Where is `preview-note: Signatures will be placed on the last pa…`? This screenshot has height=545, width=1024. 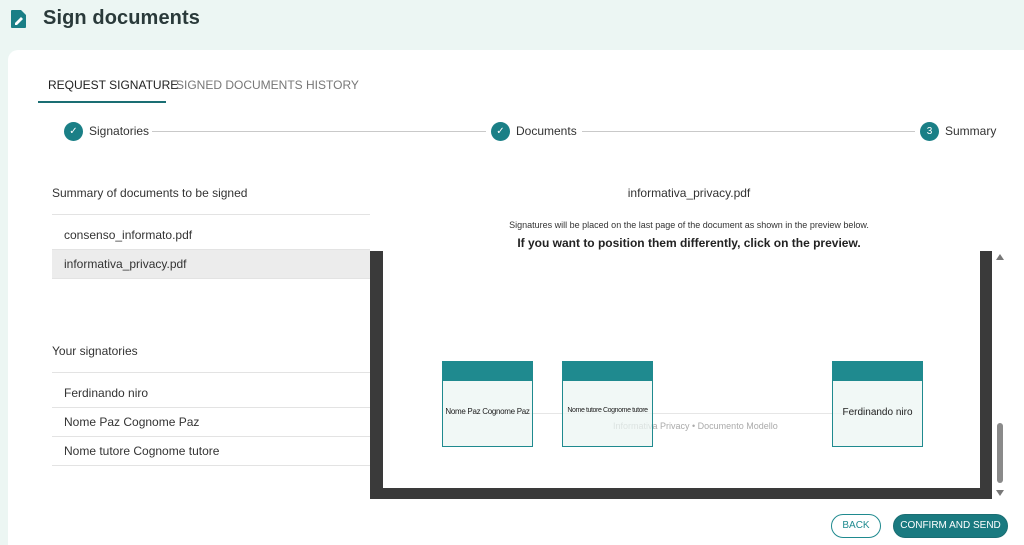
preview-note: Signatures will be placed on the last pa… is located at coordinates (689, 225).